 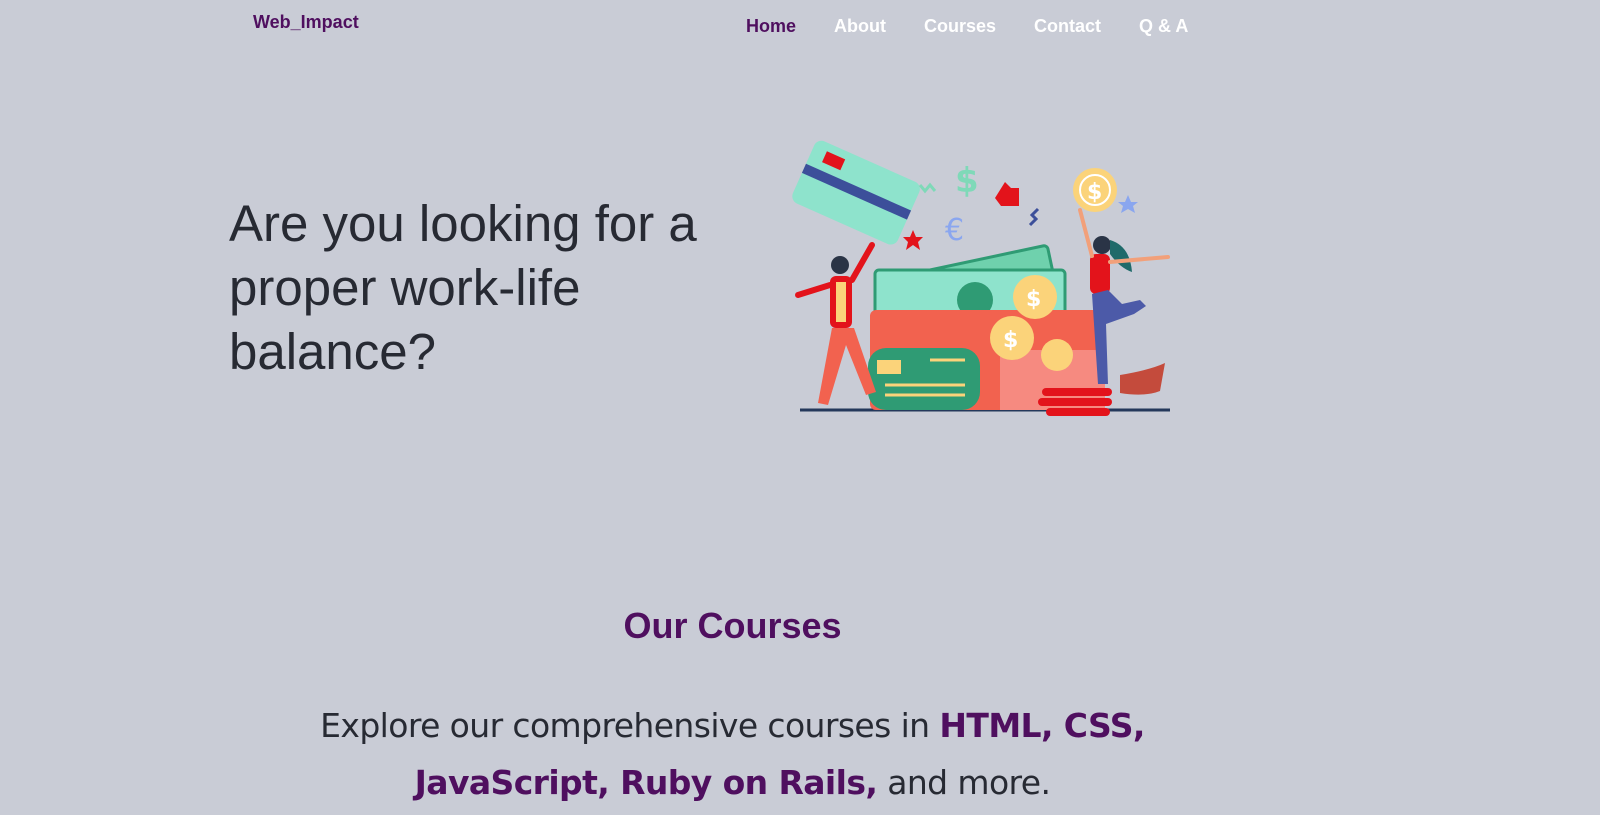 I want to click on courses-section-title: Our Courses, so click(x=732, y=625).